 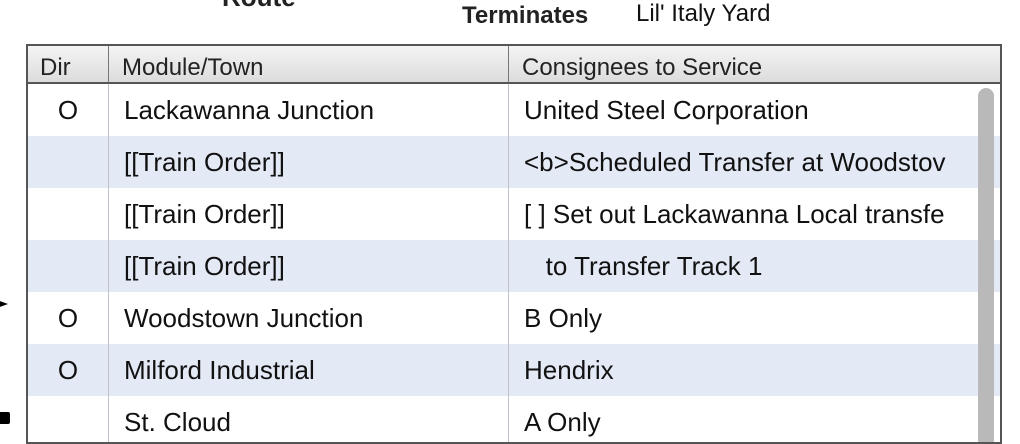 I want to click on terminates-label: Terminates, so click(x=525, y=15).